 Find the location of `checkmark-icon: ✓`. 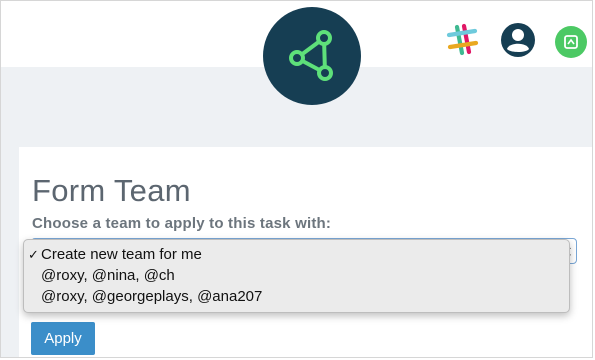

checkmark-icon: ✓ is located at coordinates (33, 254).